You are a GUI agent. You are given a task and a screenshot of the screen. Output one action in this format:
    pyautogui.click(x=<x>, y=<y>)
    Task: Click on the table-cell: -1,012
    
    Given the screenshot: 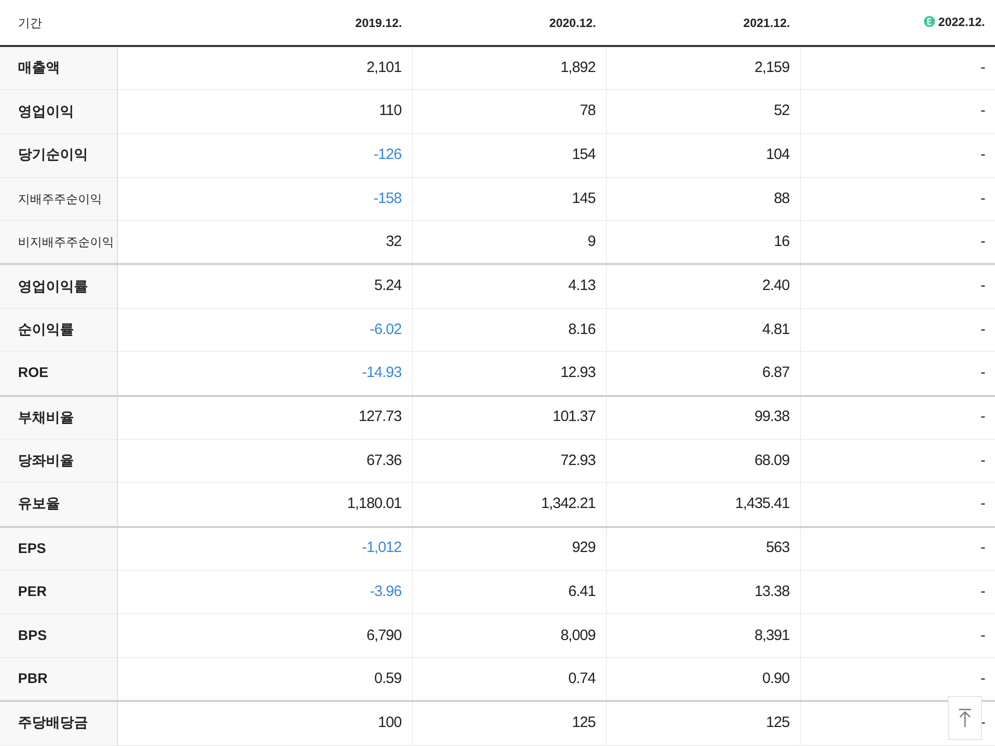 What is the action you would take?
    pyautogui.click(x=382, y=547)
    